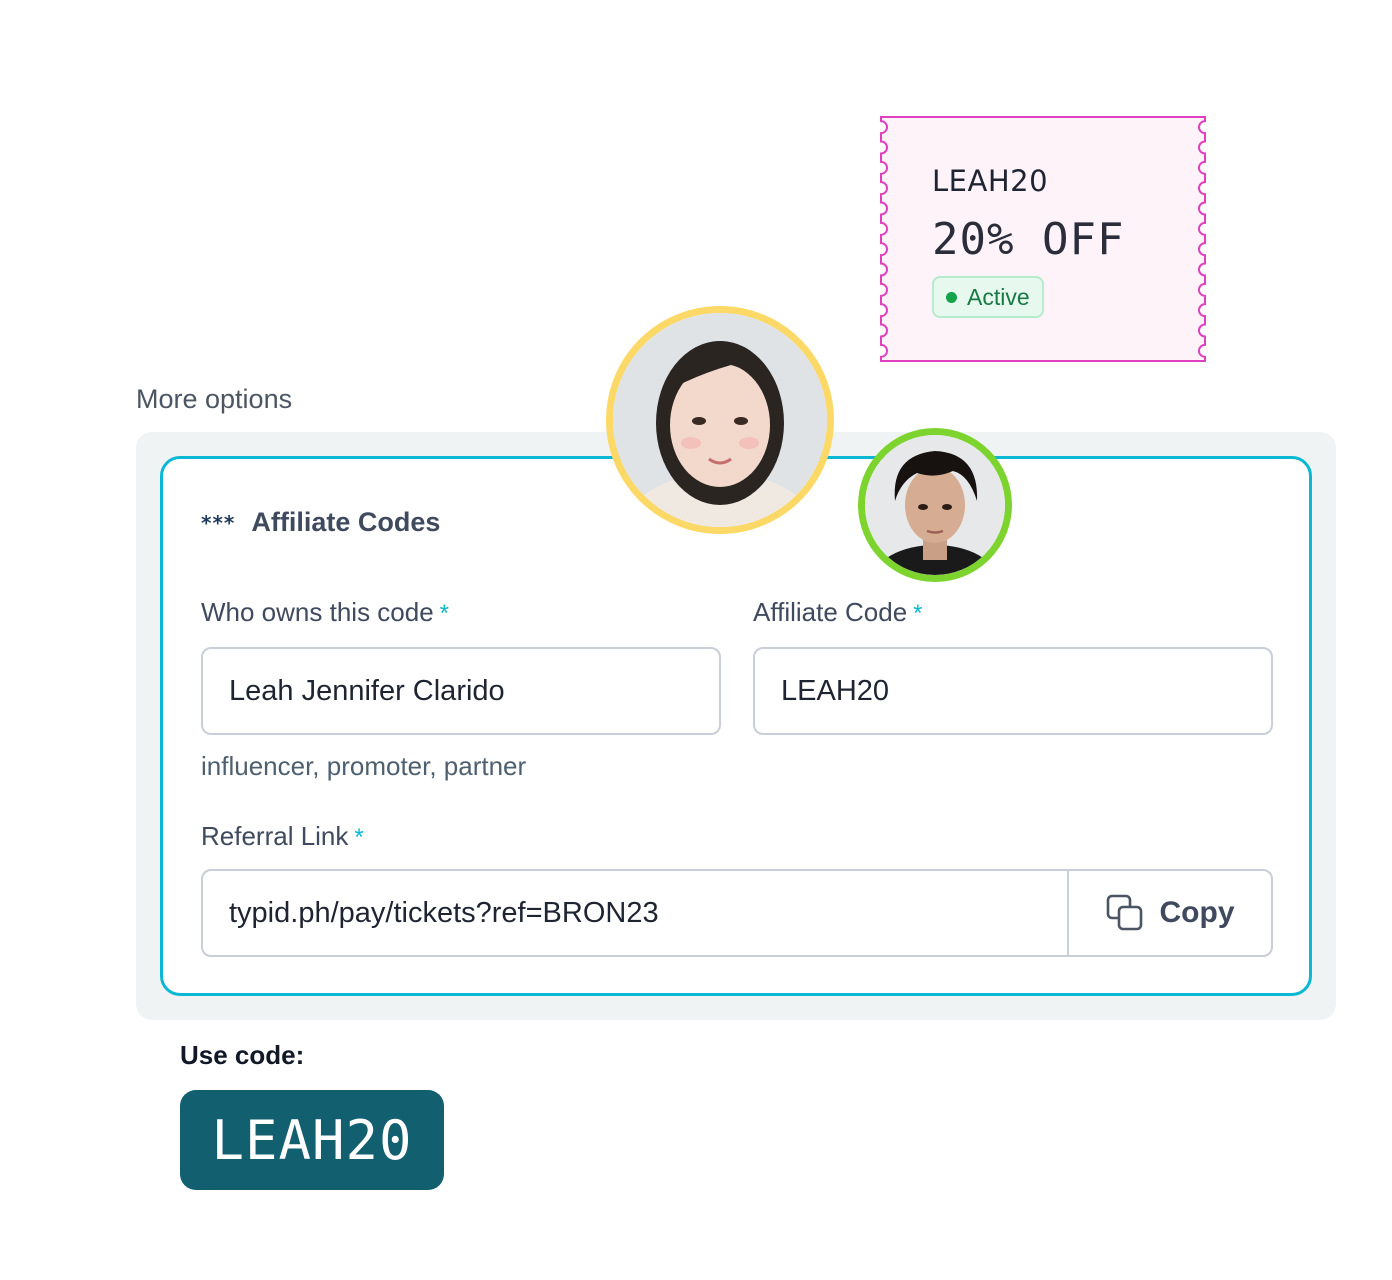  Describe the element at coordinates (998, 296) in the screenshot. I see `status-text: Active` at that location.